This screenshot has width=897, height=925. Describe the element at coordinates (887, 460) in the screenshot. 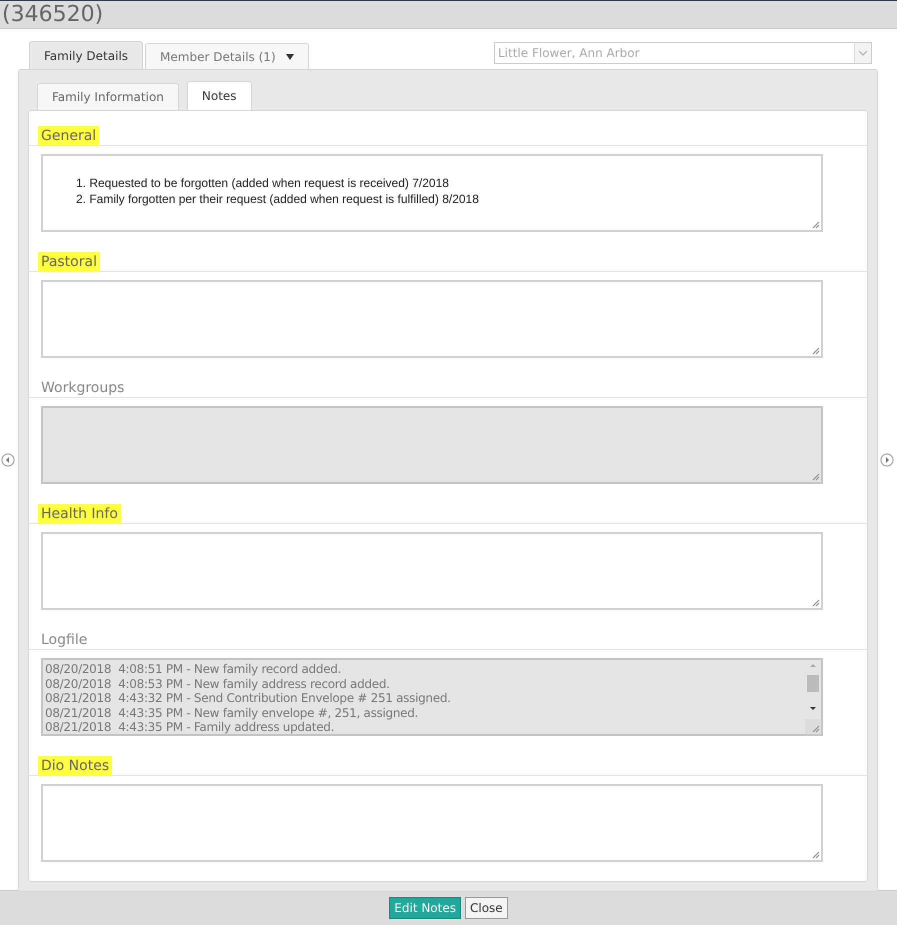

I see `next-icon` at that location.